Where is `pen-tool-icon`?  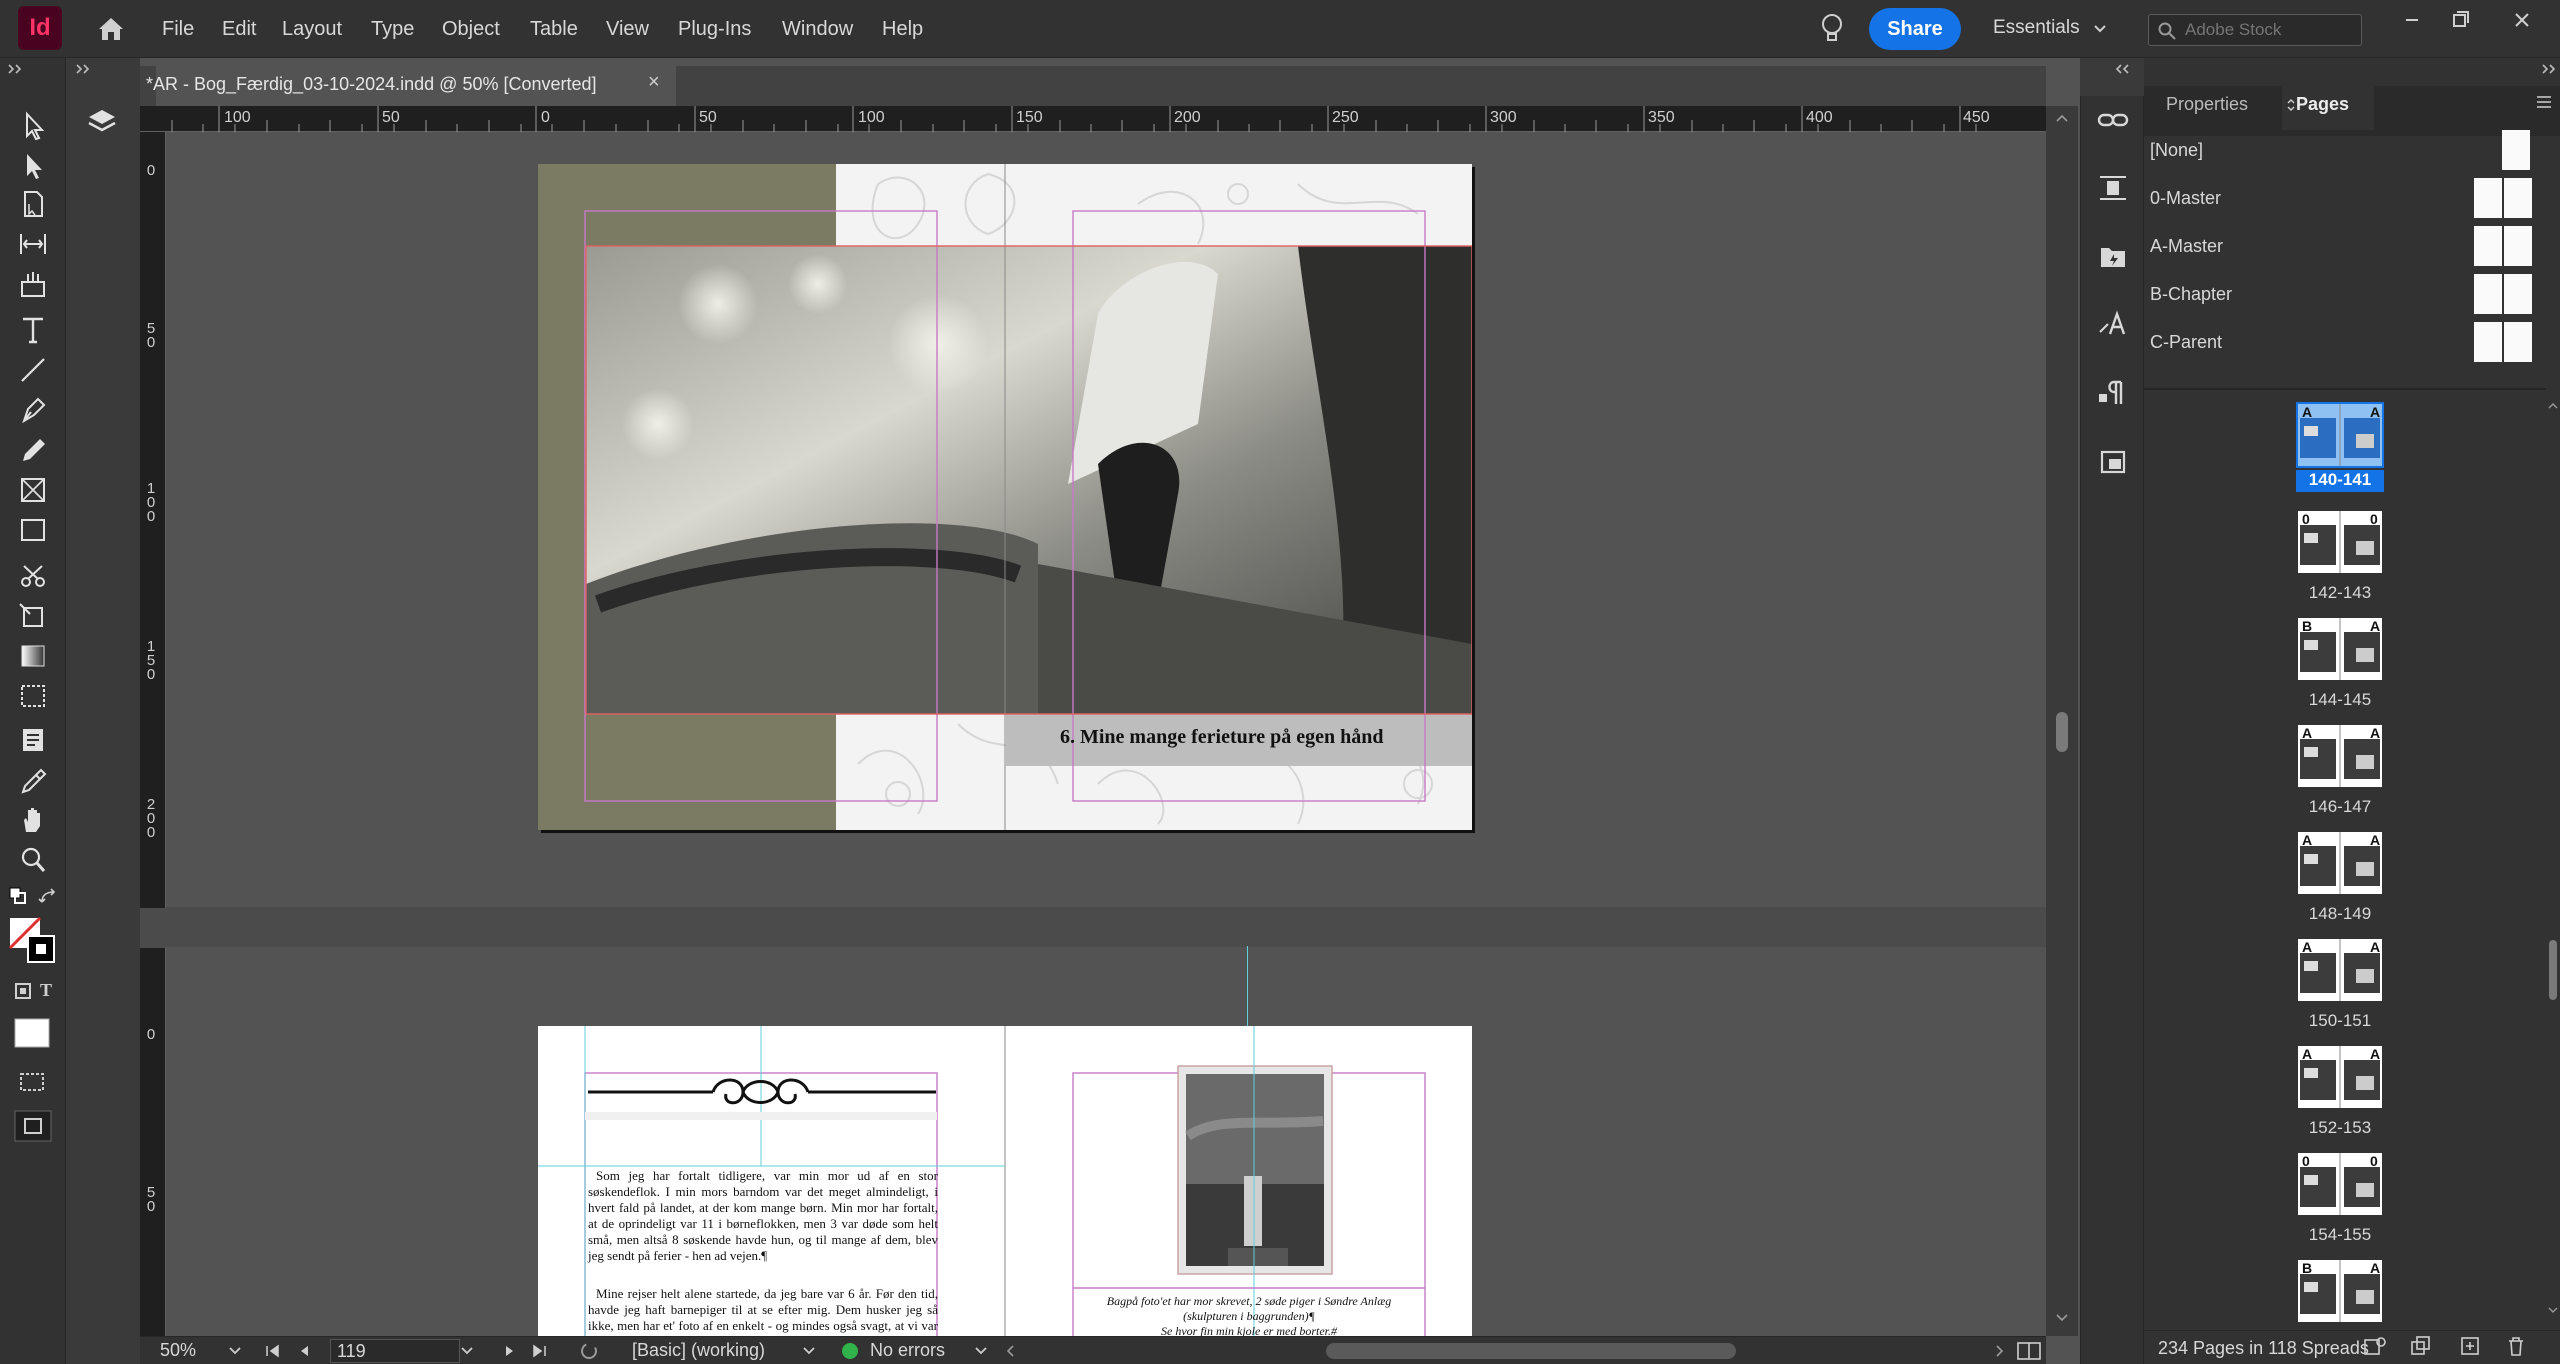
pen-tool-icon is located at coordinates (33, 410).